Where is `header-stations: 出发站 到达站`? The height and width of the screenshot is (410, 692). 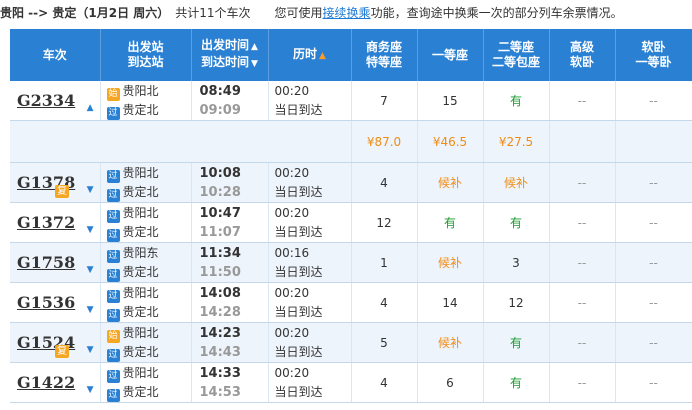
header-stations: 出发站 到达站 is located at coordinates (146, 55).